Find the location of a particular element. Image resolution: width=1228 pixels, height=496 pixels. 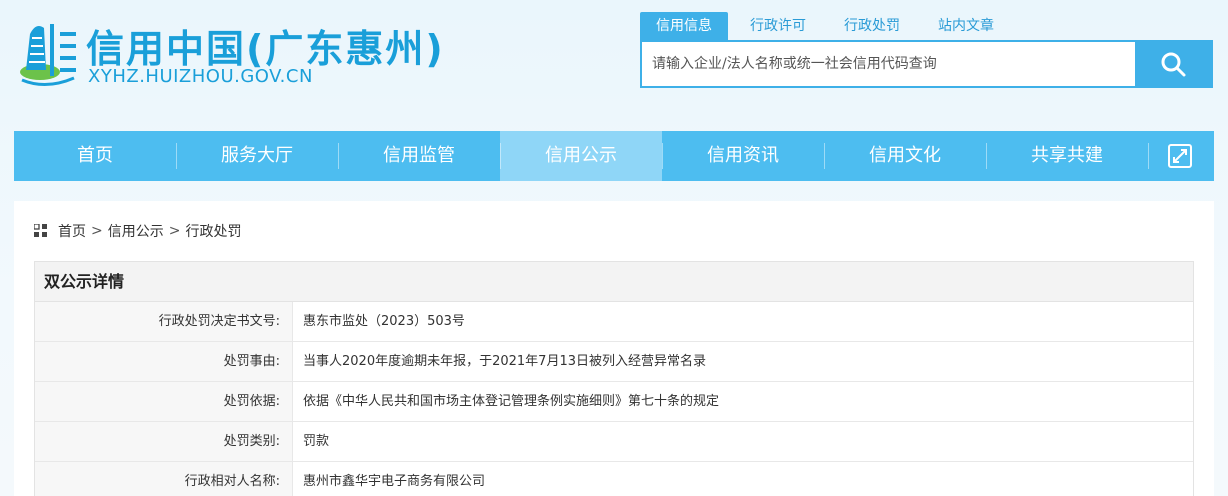

nav-item-share-build: 共享共建 is located at coordinates (1067, 156).